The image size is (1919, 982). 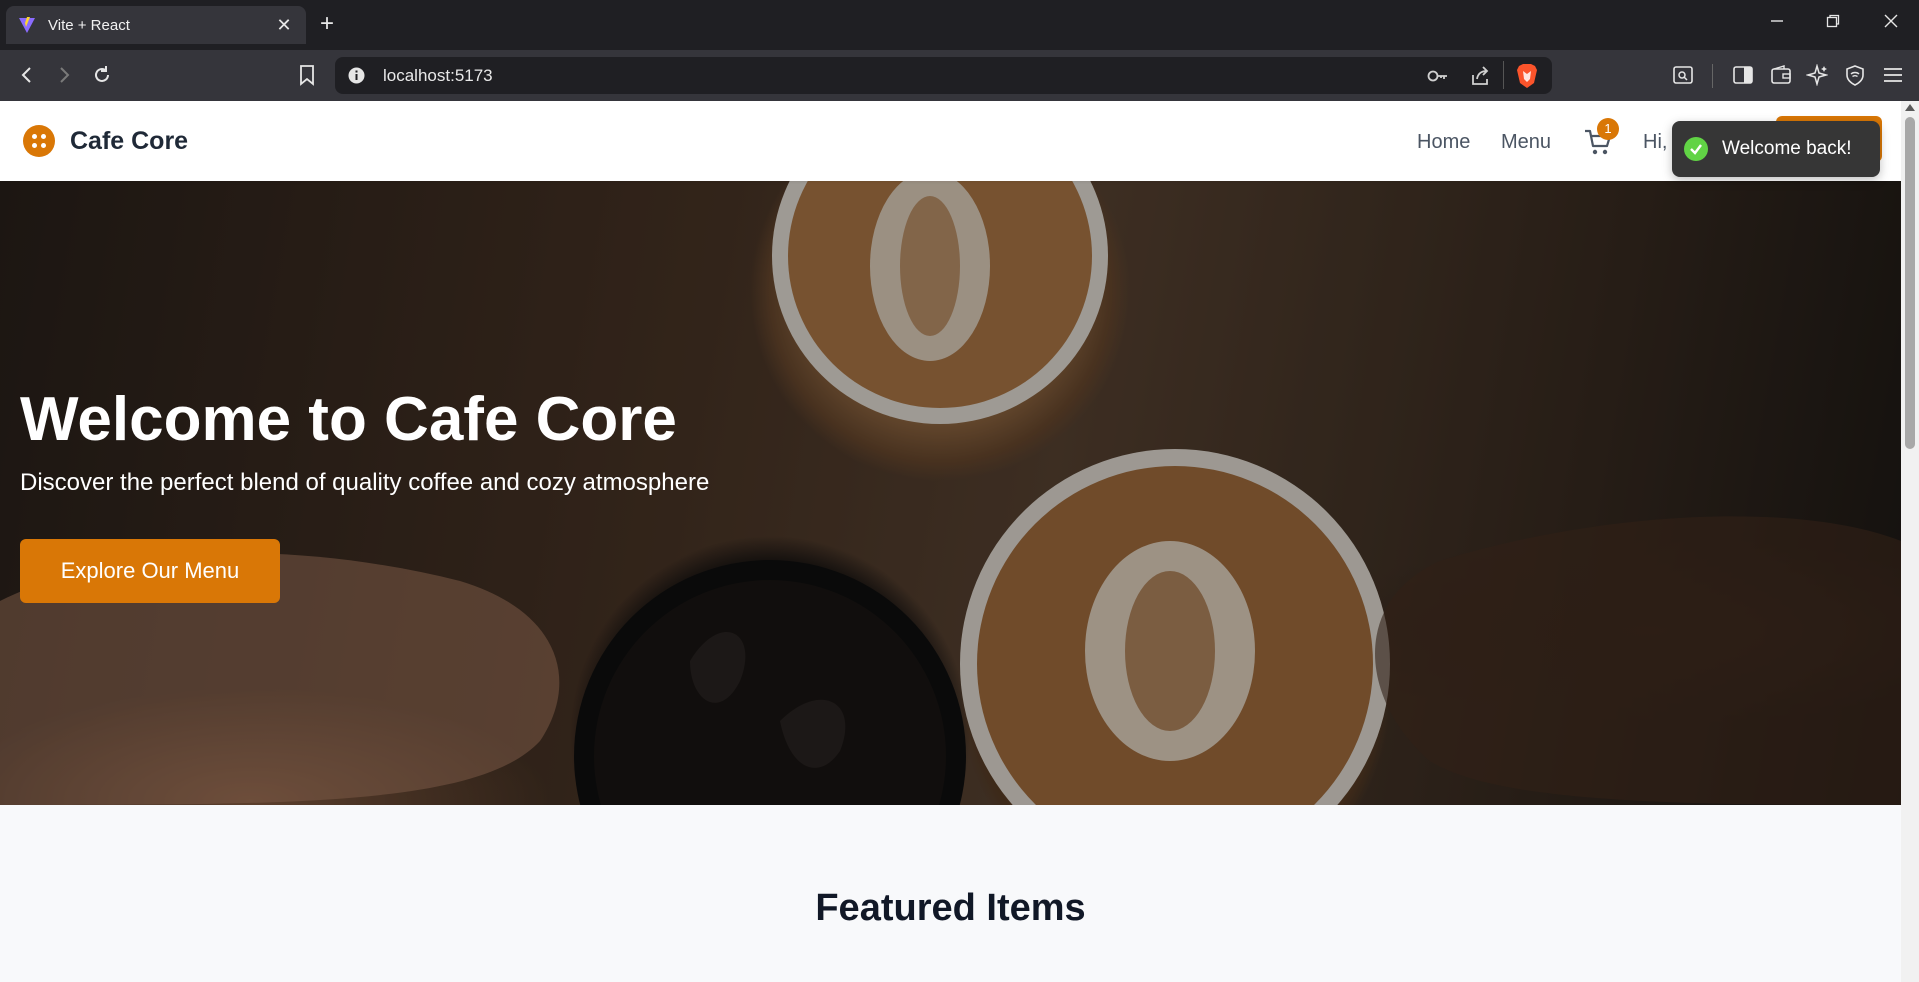 What do you see at coordinates (327, 24) in the screenshot?
I see `new-tab-button: +` at bounding box center [327, 24].